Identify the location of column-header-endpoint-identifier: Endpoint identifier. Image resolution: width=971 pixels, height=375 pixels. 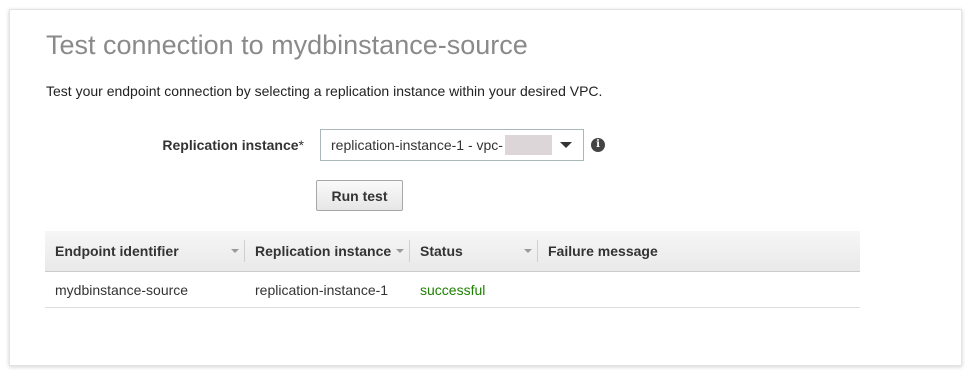
(145, 251).